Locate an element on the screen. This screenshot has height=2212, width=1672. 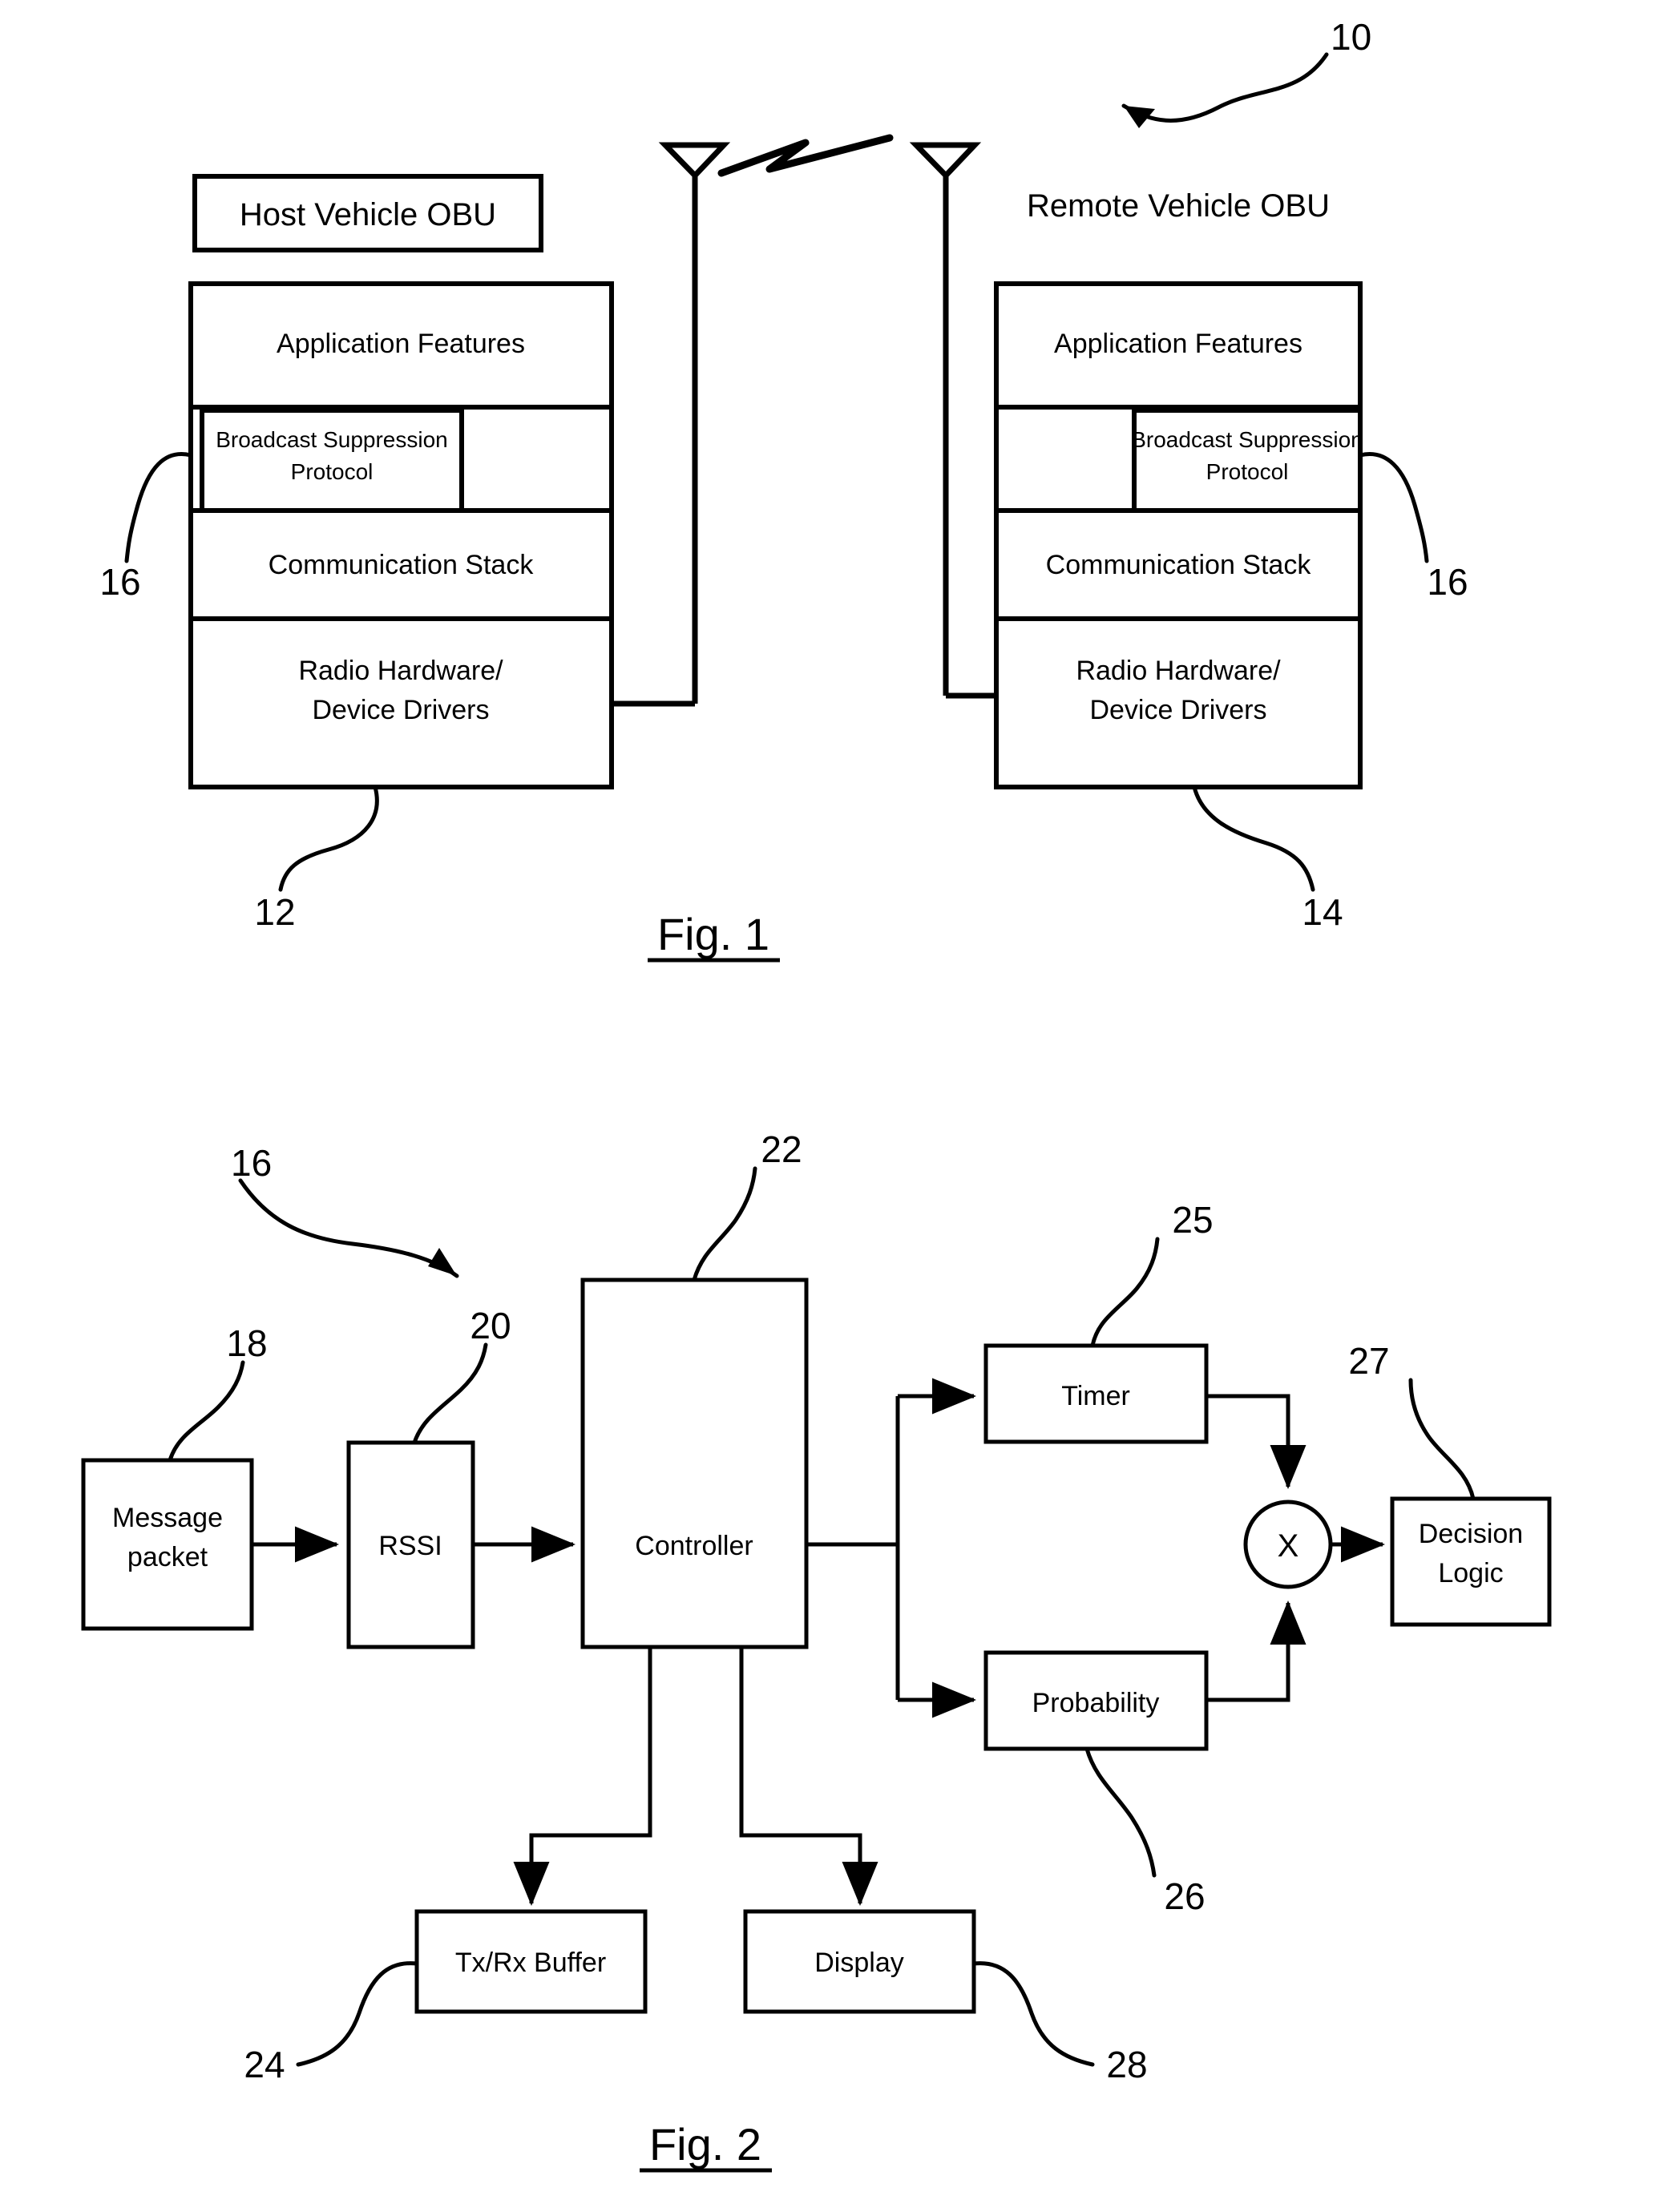
reference-28: 28 is located at coordinates (1126, 2064).